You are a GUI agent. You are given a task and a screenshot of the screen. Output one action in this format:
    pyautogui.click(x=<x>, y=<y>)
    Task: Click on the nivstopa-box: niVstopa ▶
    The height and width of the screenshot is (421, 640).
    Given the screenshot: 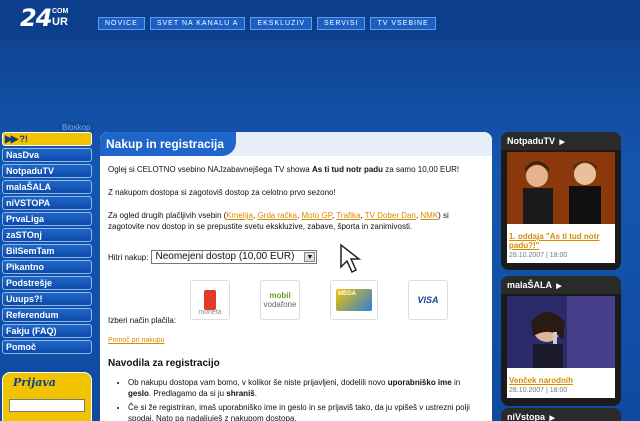 What is the action you would take?
    pyautogui.click(x=561, y=414)
    